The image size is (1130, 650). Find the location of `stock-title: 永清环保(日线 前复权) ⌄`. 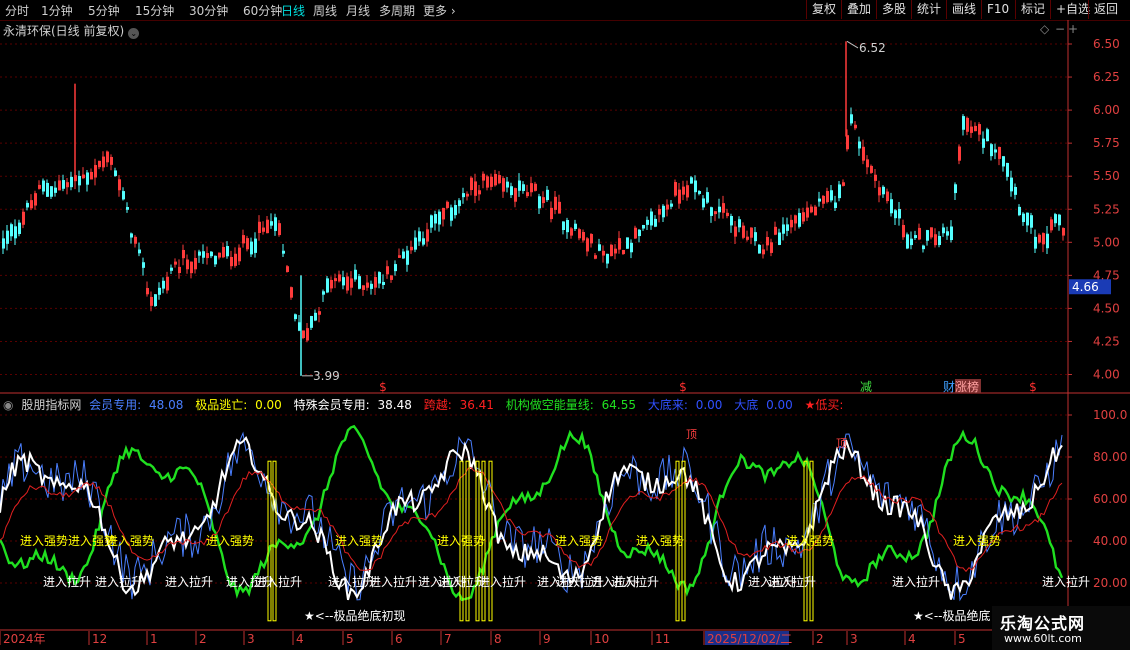

stock-title: 永清环保(日线 前复权) ⌄ is located at coordinates (71, 30).